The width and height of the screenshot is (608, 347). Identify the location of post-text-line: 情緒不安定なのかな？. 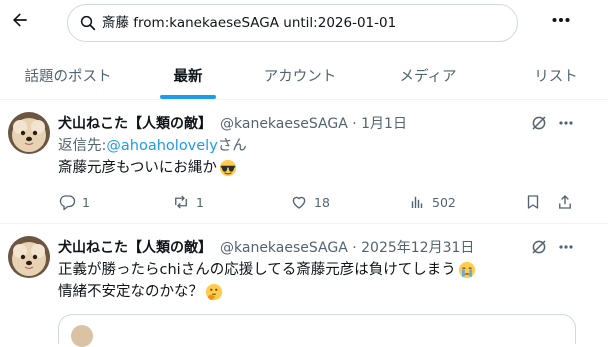
(140, 292).